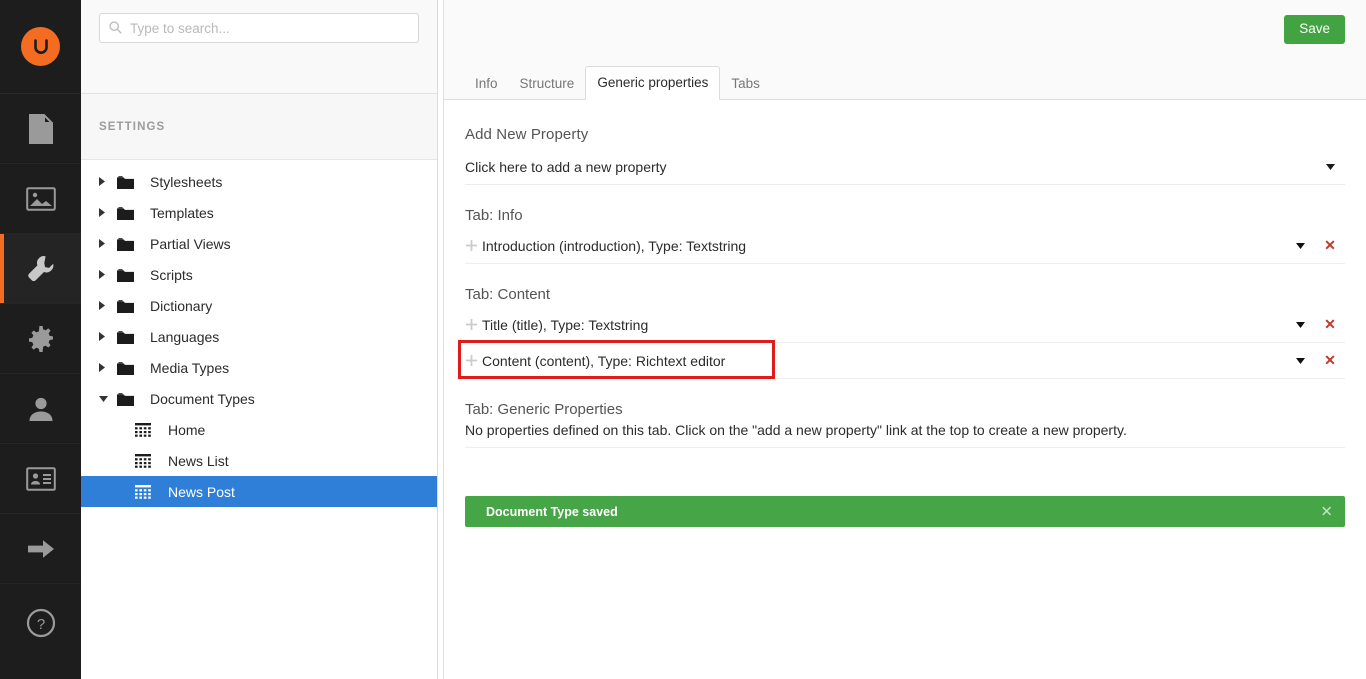 Image resolution: width=1366 pixels, height=679 pixels. I want to click on tab-info: Info, so click(486, 88).